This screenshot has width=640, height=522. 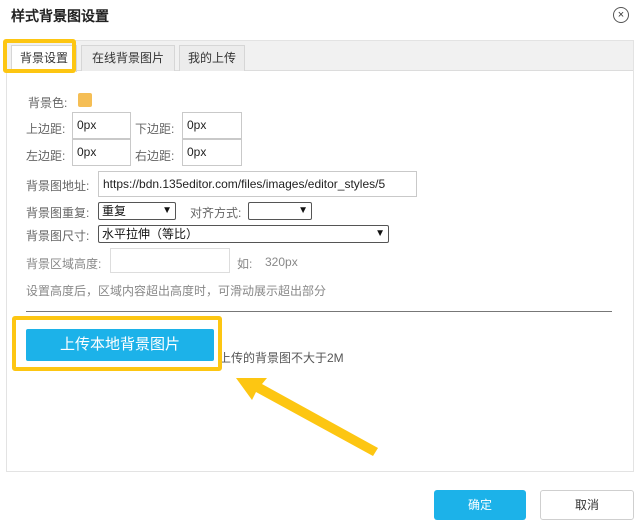 What do you see at coordinates (64, 264) in the screenshot?
I see `height-label: 背景区域高度:` at bounding box center [64, 264].